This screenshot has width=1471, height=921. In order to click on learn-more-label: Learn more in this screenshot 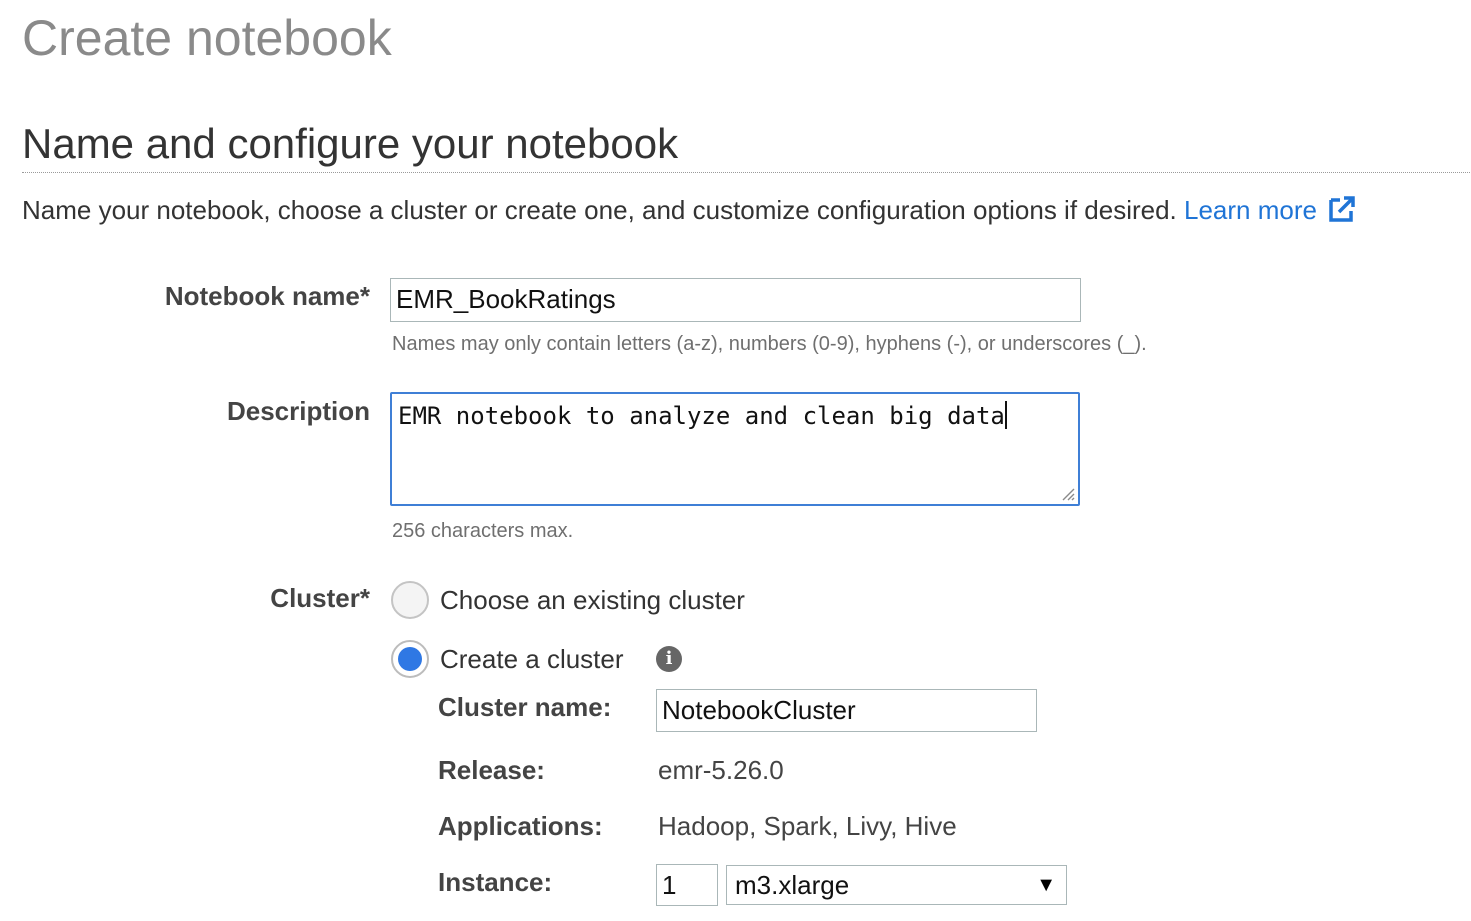, I will do `click(1250, 210)`.